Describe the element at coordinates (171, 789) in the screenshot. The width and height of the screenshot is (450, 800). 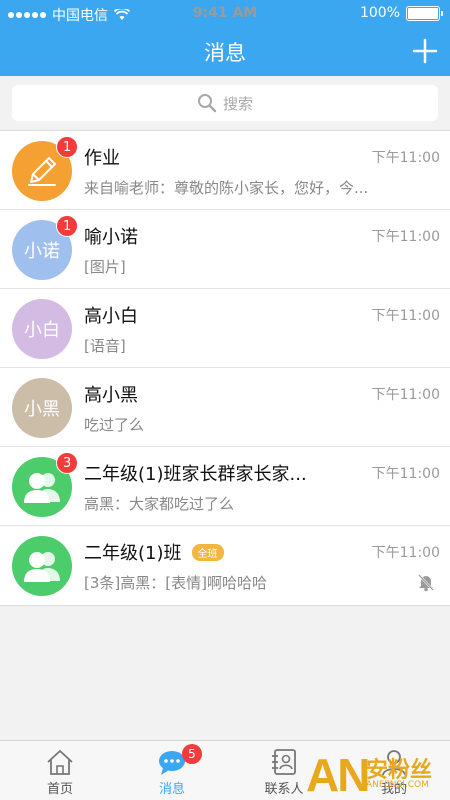
I see `tab-label: 消息` at that location.